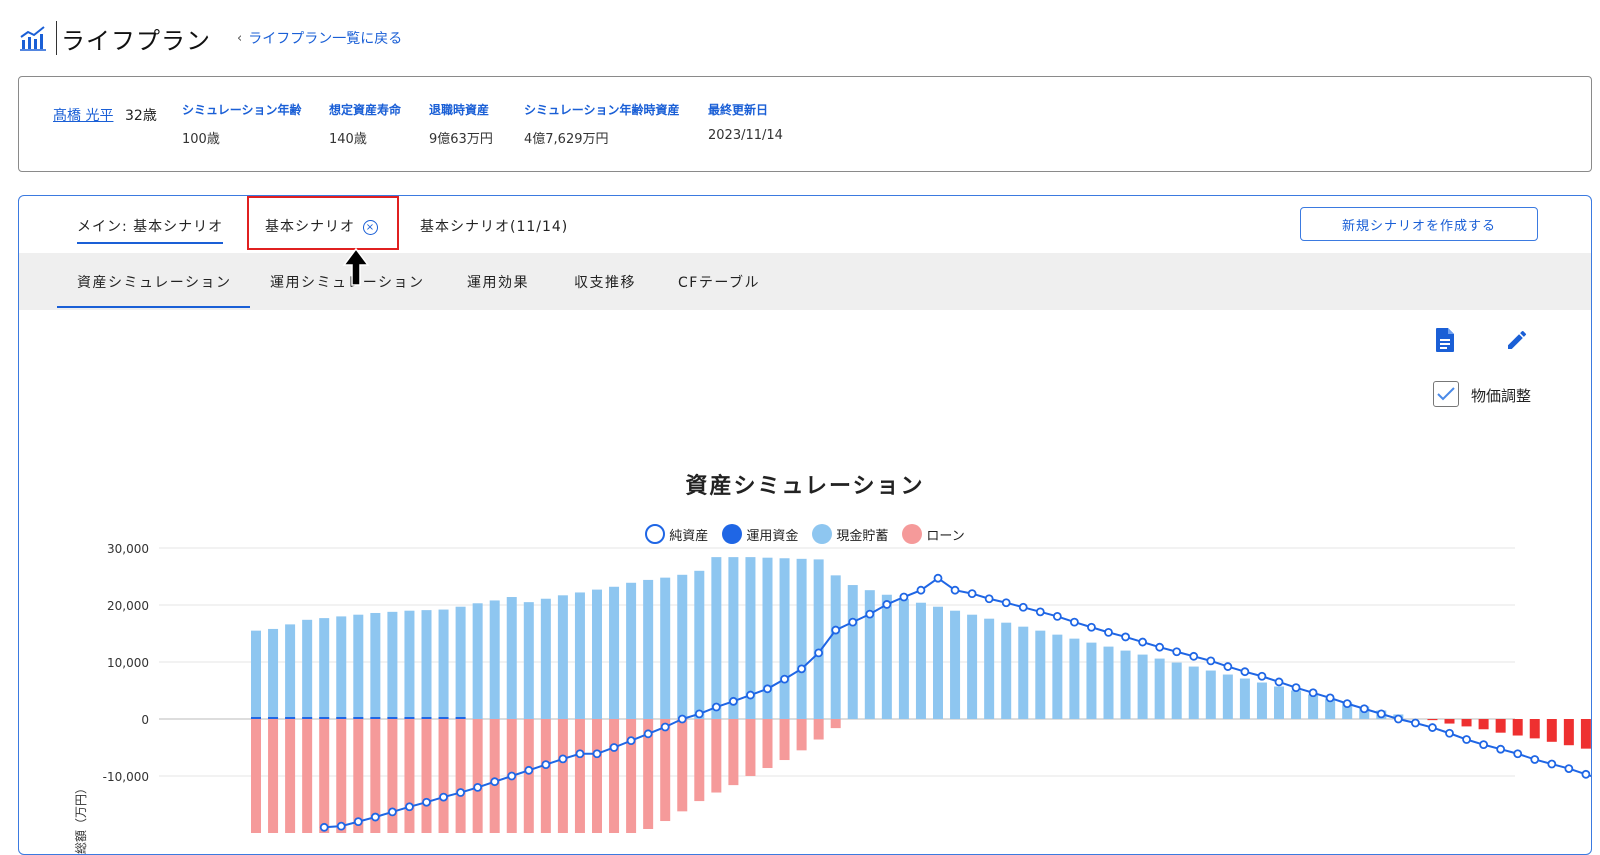 Image resolution: width=1600 pixels, height=855 pixels. I want to click on close-circle-icon: ×, so click(370, 227).